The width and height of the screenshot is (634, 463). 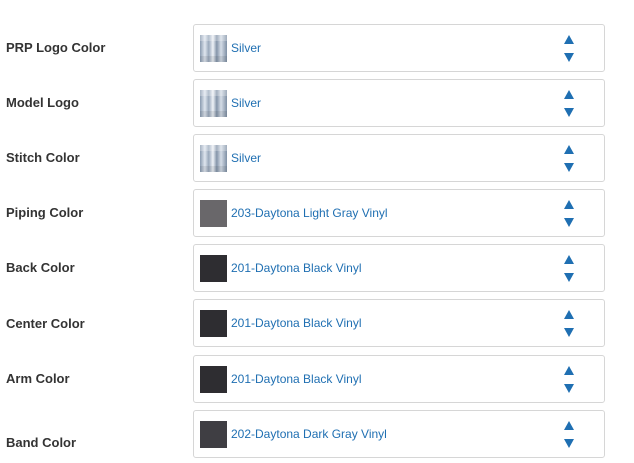 I want to click on option-row-stitch-color: Stitch Color Silver, so click(x=317, y=159).